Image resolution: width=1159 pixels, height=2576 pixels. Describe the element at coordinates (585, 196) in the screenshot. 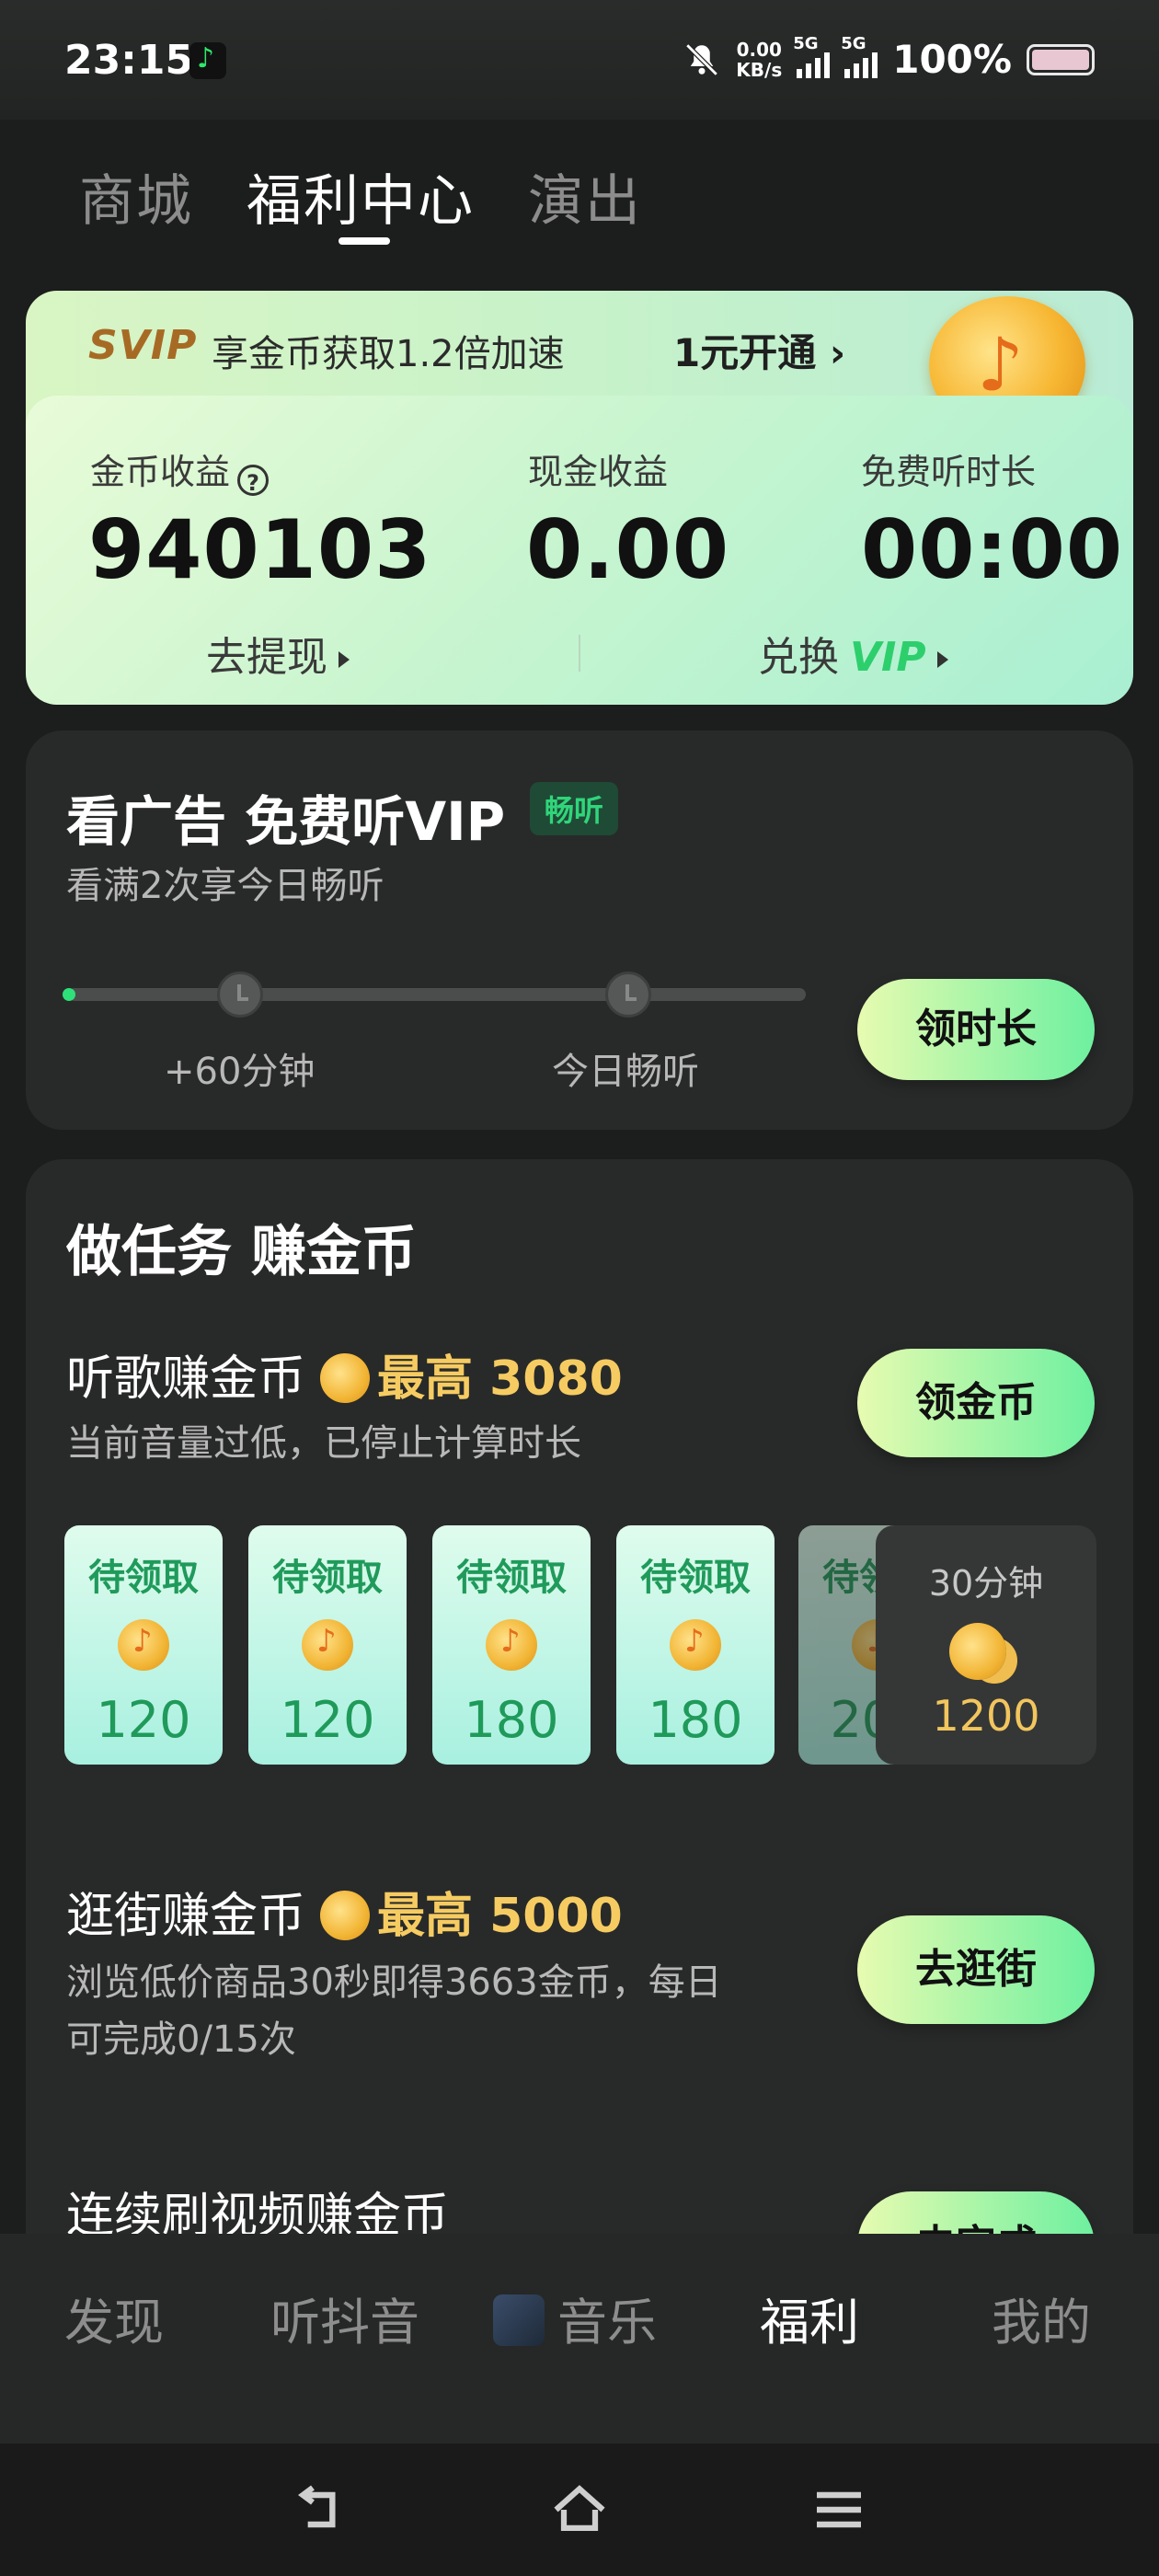

I see `tab-shows: 演出` at that location.